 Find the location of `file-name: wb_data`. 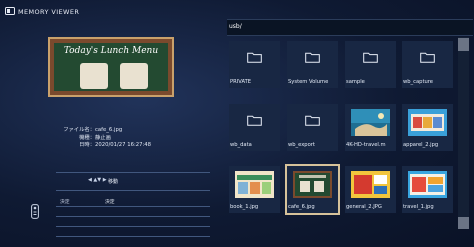

file-name: wb_data is located at coordinates (241, 145).